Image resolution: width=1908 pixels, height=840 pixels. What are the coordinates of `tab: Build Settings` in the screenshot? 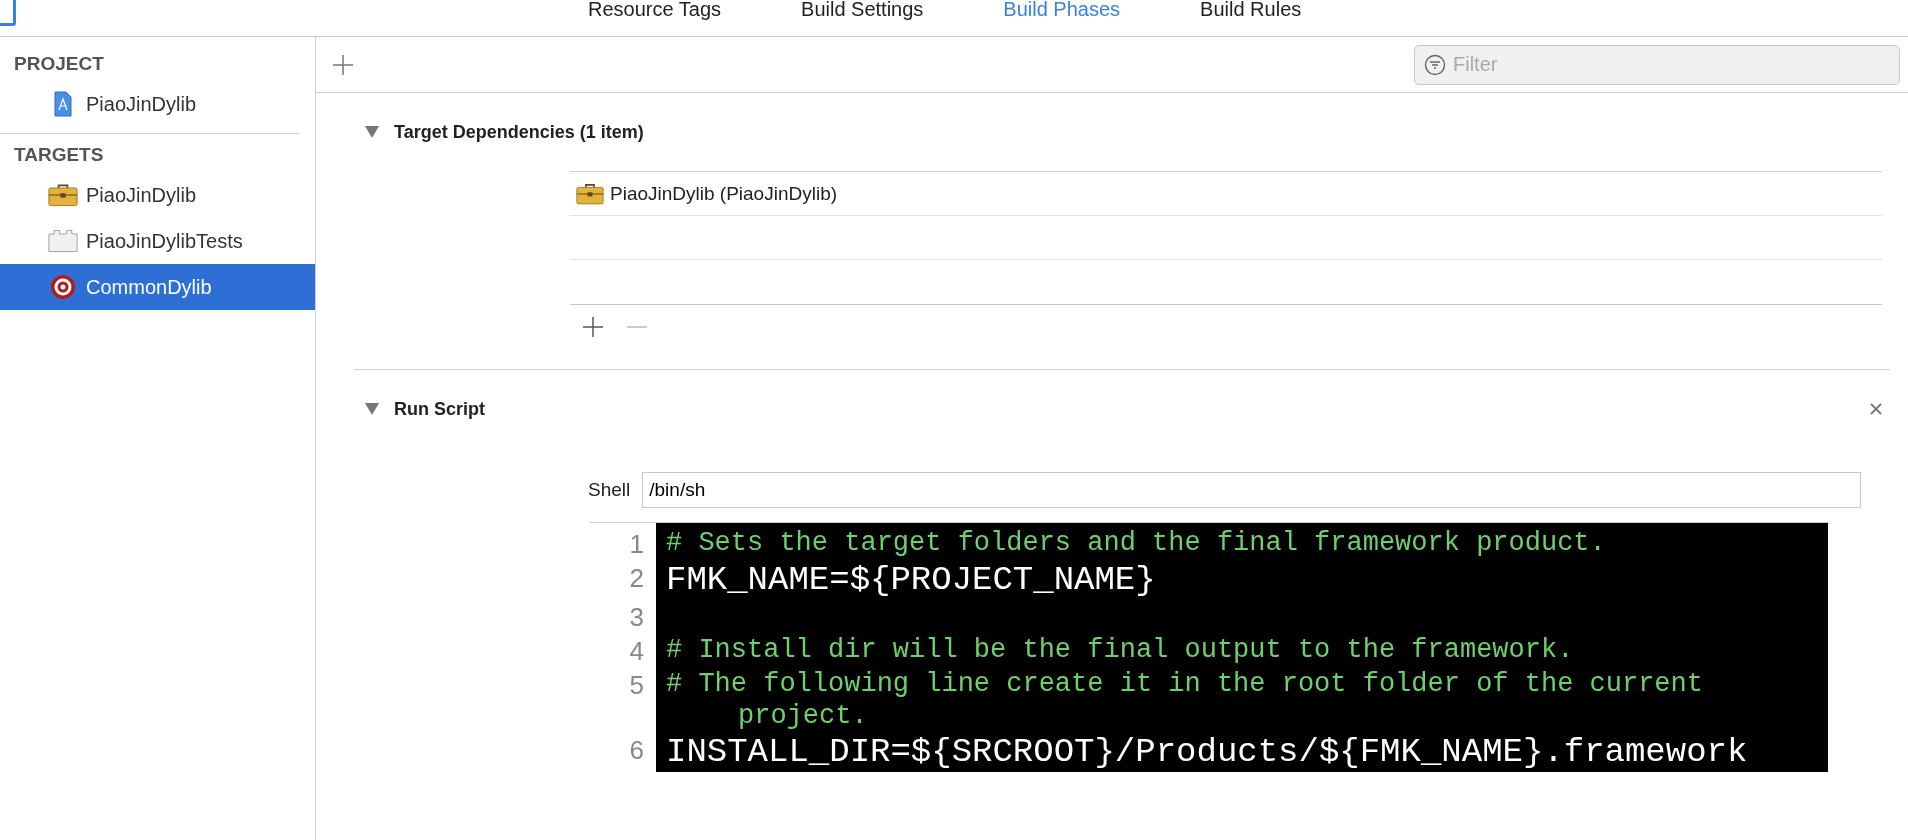 It's located at (862, 18).